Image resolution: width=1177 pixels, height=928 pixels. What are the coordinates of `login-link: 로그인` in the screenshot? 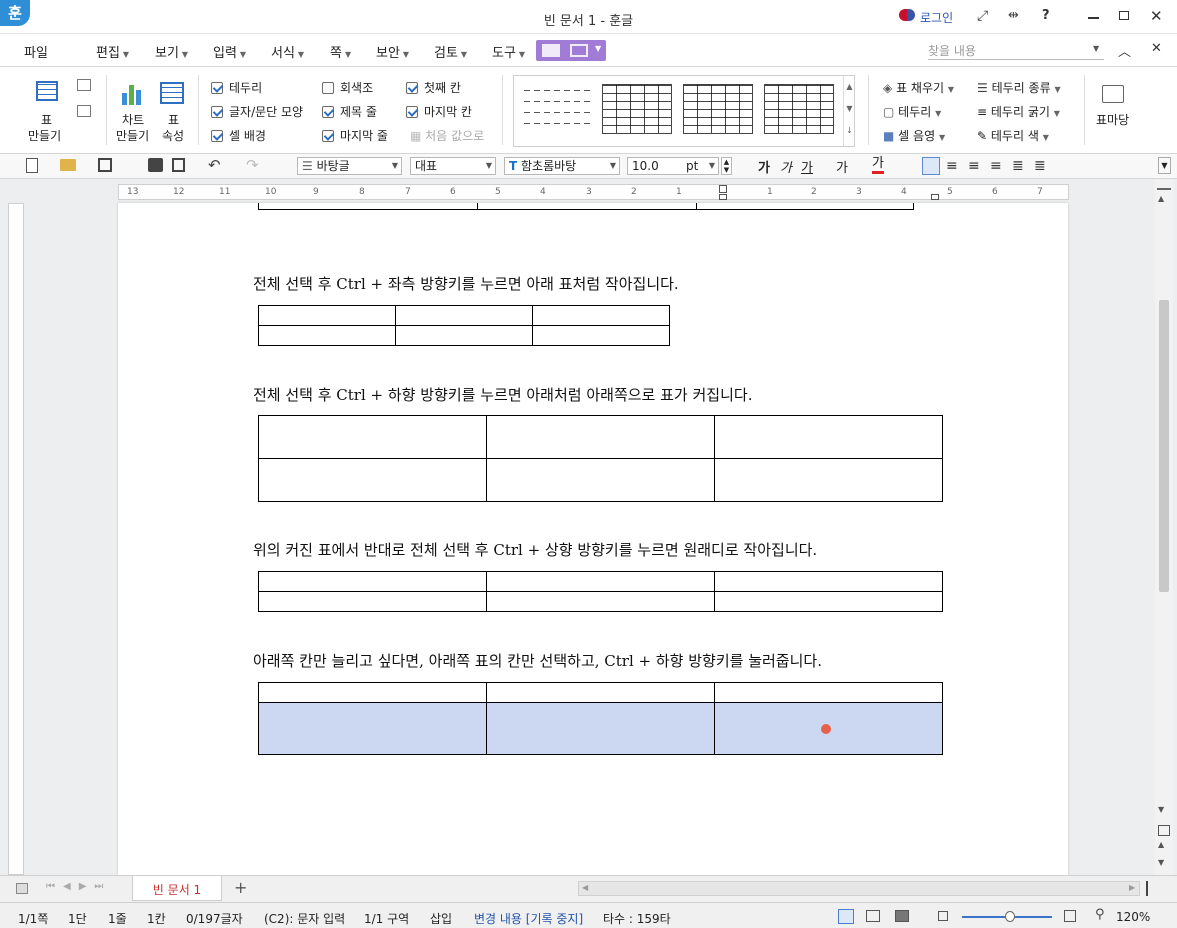 It's located at (936, 17).